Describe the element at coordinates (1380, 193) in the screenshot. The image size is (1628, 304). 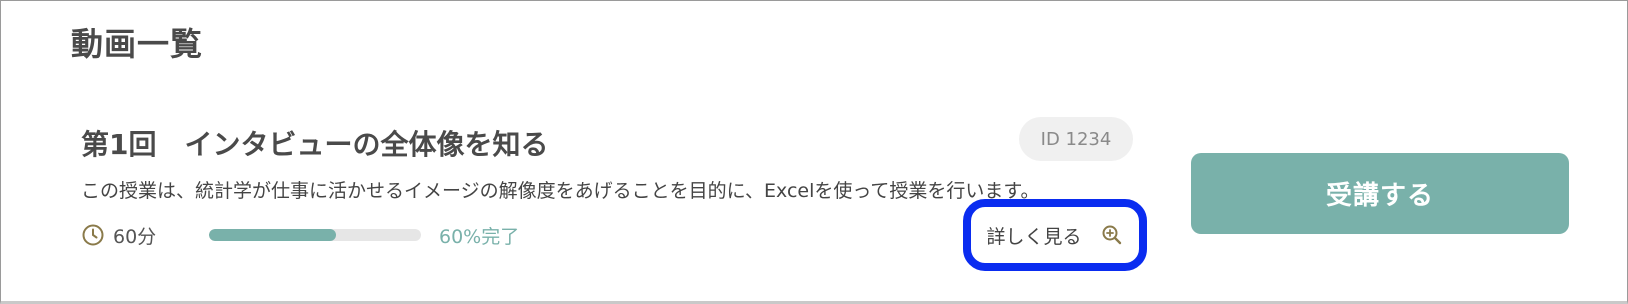
I see `enroll-button: 受講する` at that location.